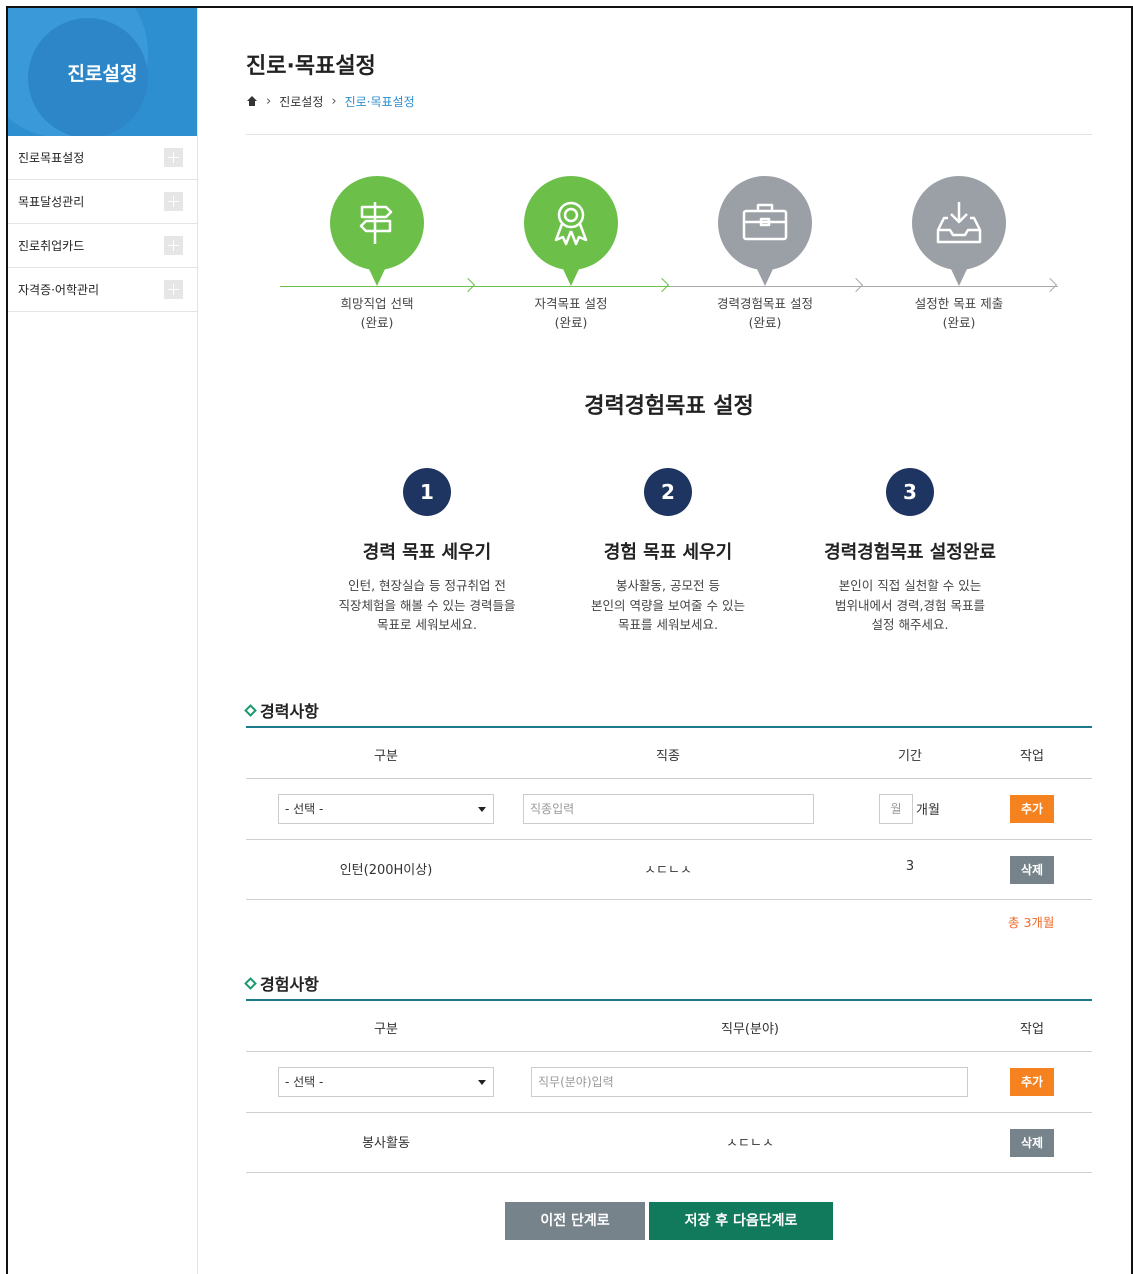 The image size is (1133, 1274). I want to click on briefcase-icon, so click(765, 222).